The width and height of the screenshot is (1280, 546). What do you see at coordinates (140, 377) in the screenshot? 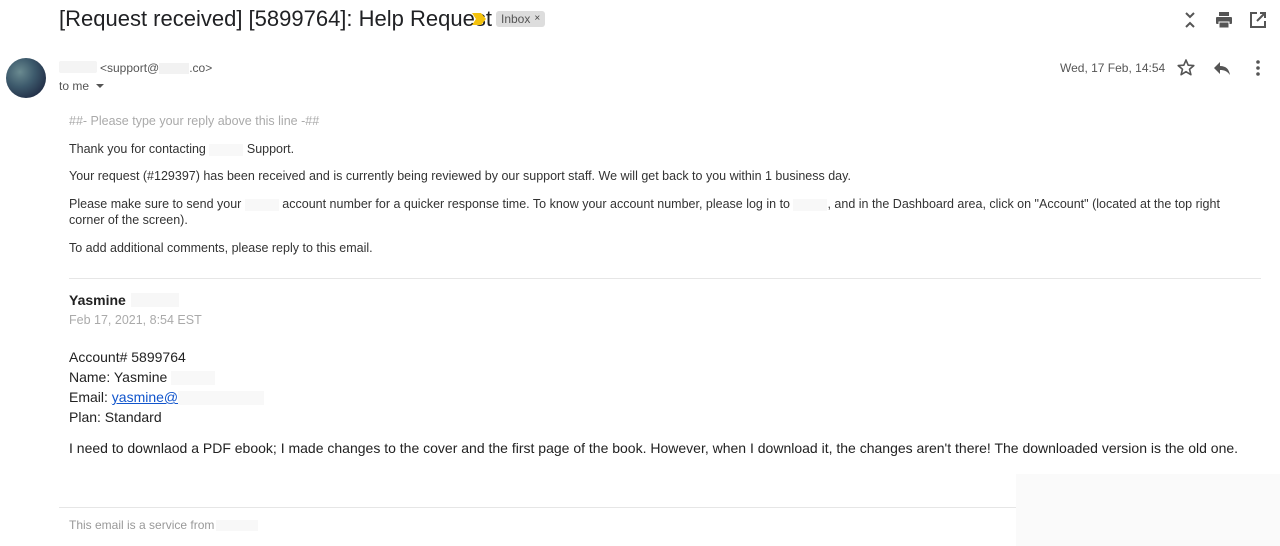
I see `name-value: Yasmine` at bounding box center [140, 377].